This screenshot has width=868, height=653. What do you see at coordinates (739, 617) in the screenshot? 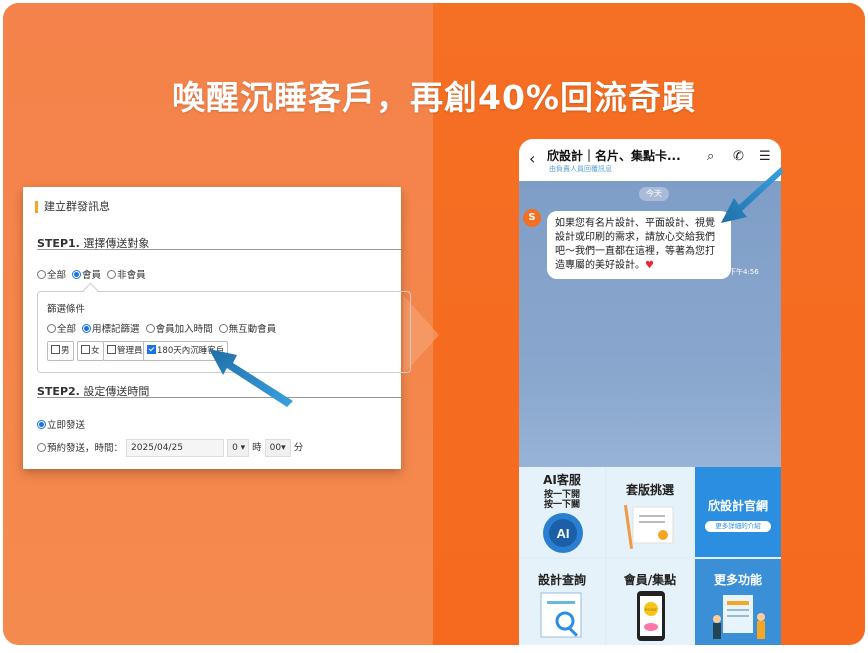
I see `people-board-icon` at bounding box center [739, 617].